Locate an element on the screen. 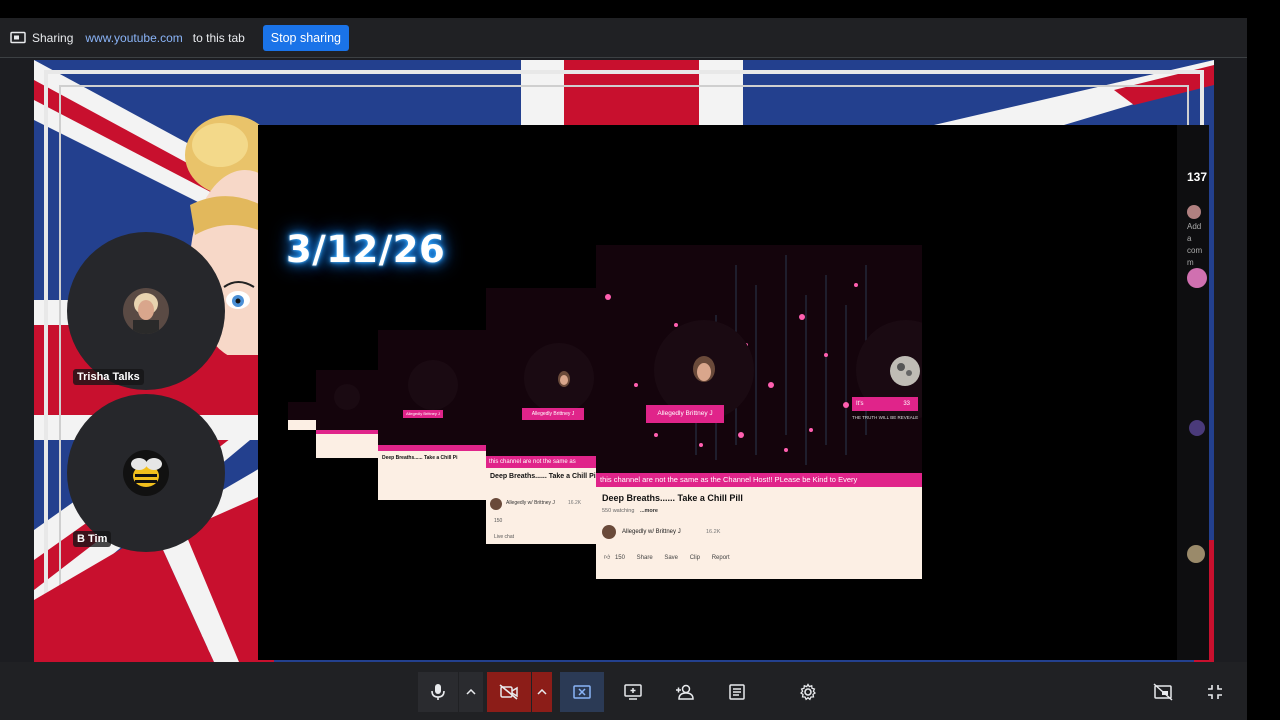  action-row: 👍︎ 150 Share Save Clip Report is located at coordinates (667, 557).